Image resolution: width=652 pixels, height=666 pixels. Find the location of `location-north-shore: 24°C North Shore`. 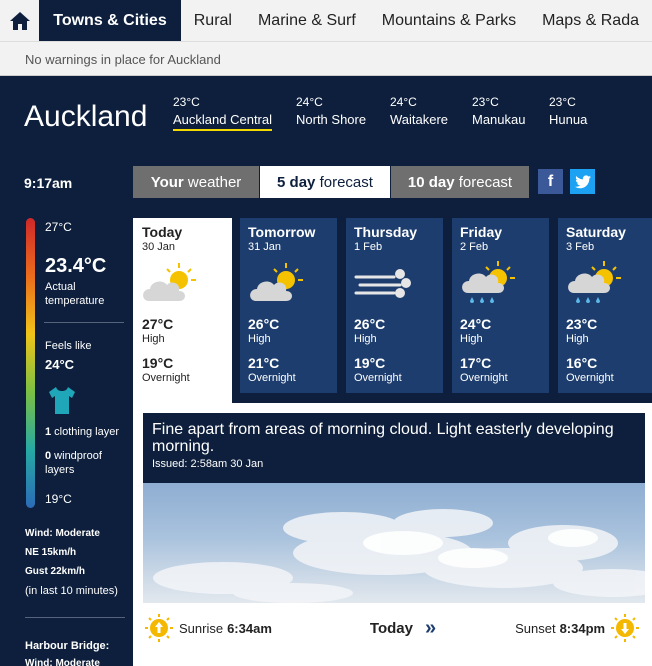

location-north-shore: 24°C North Shore is located at coordinates (331, 111).